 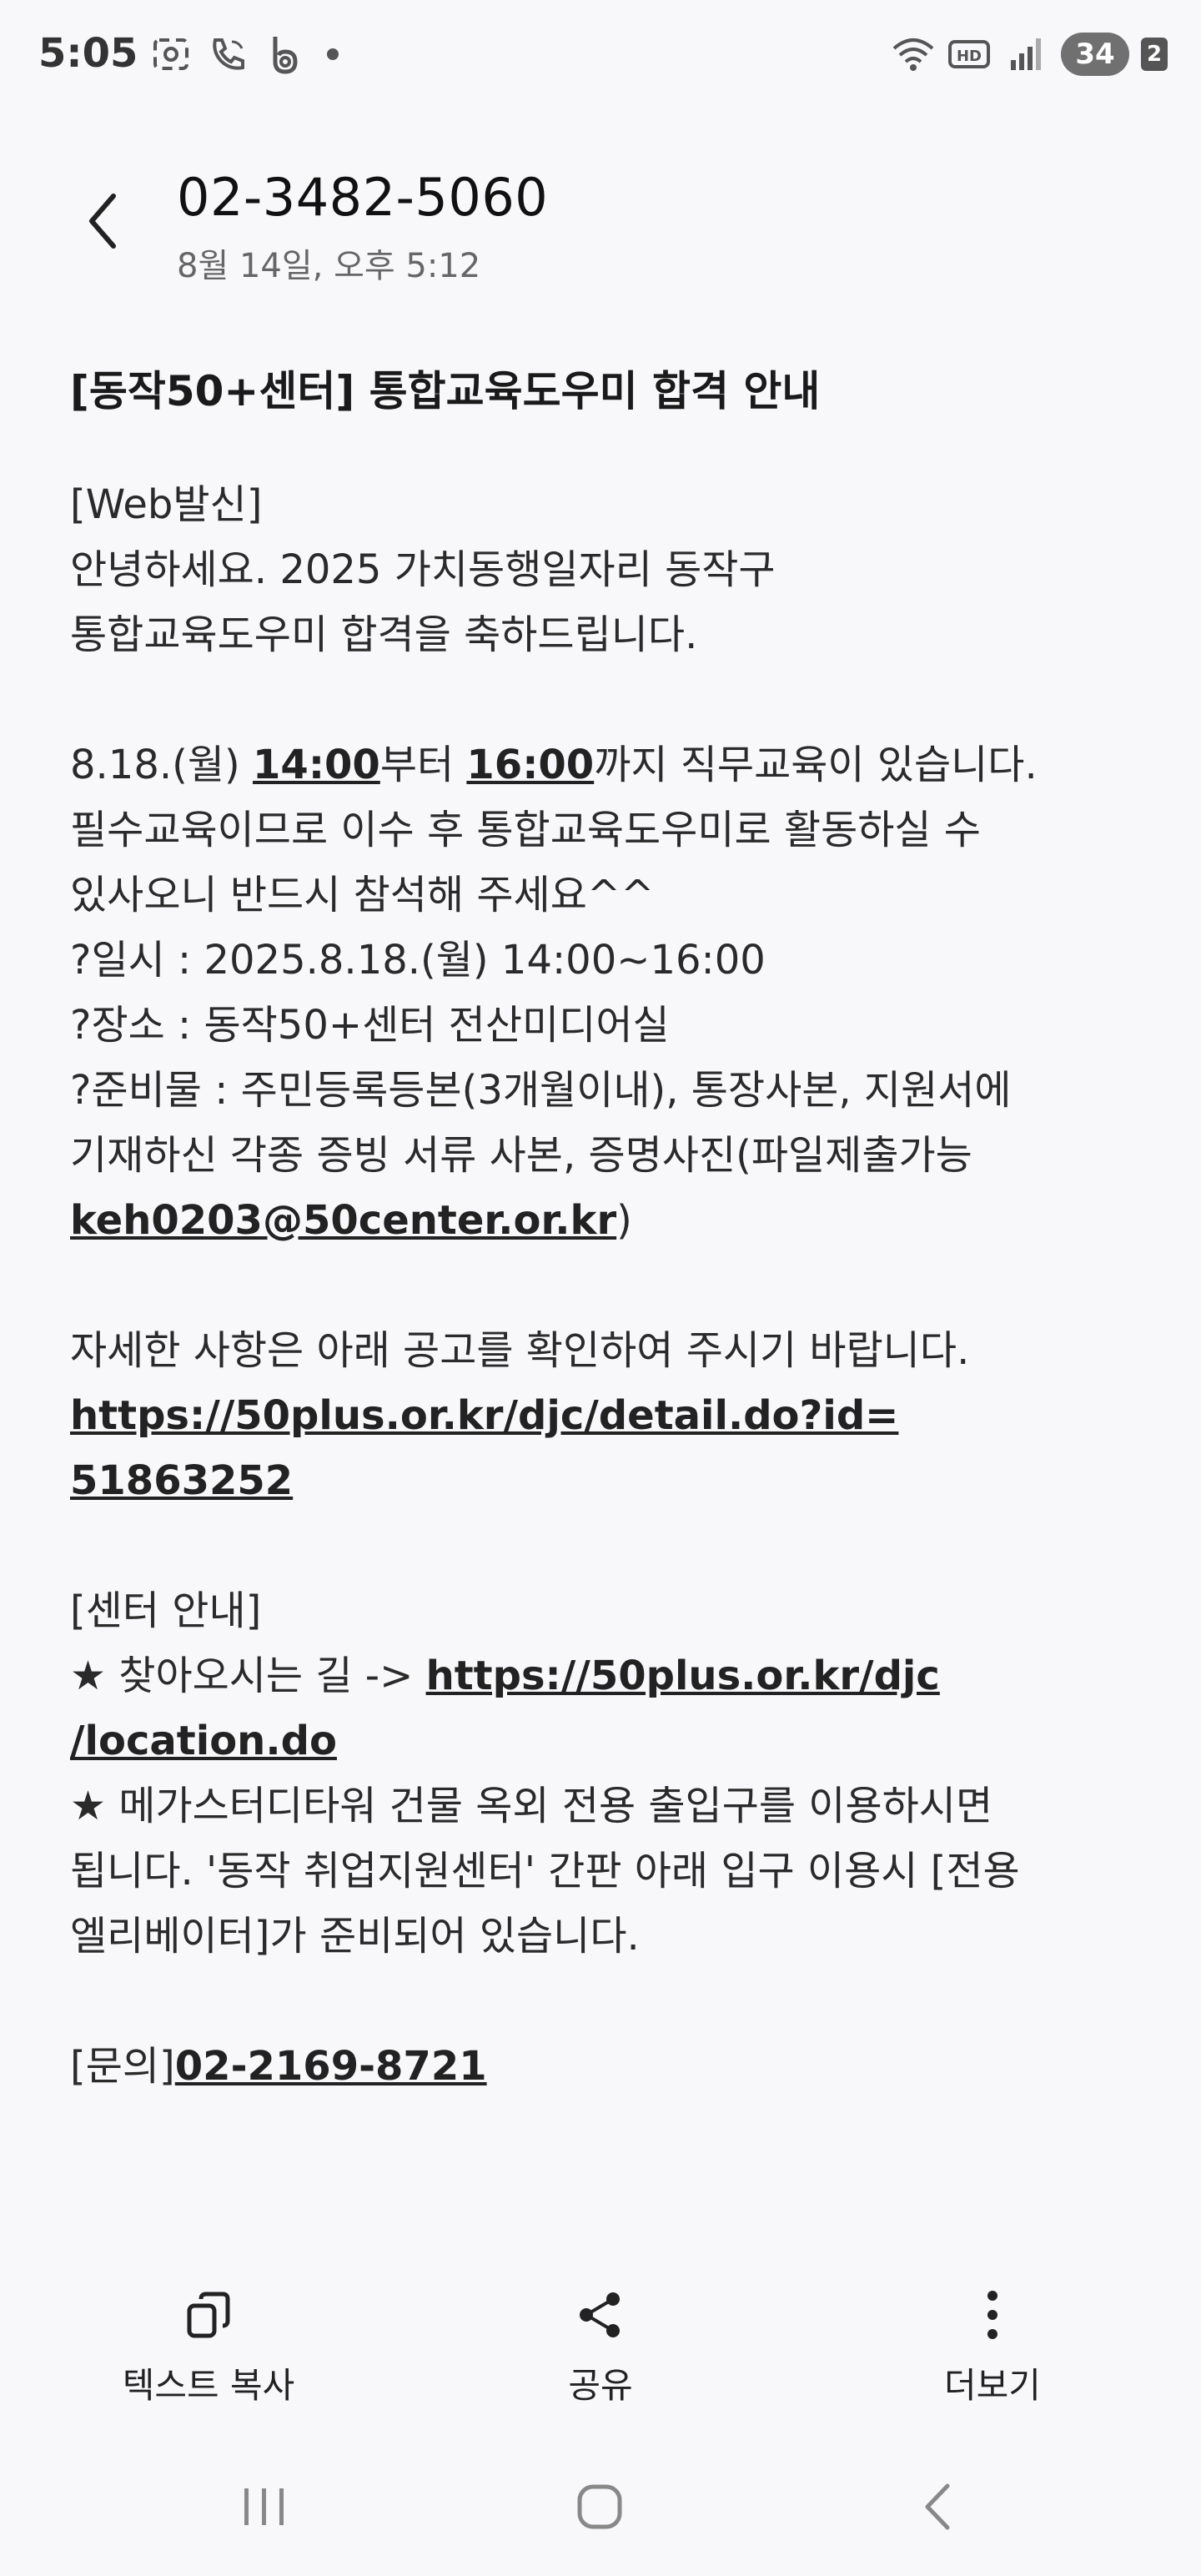 I want to click on notification-dot, so click(x=333, y=54).